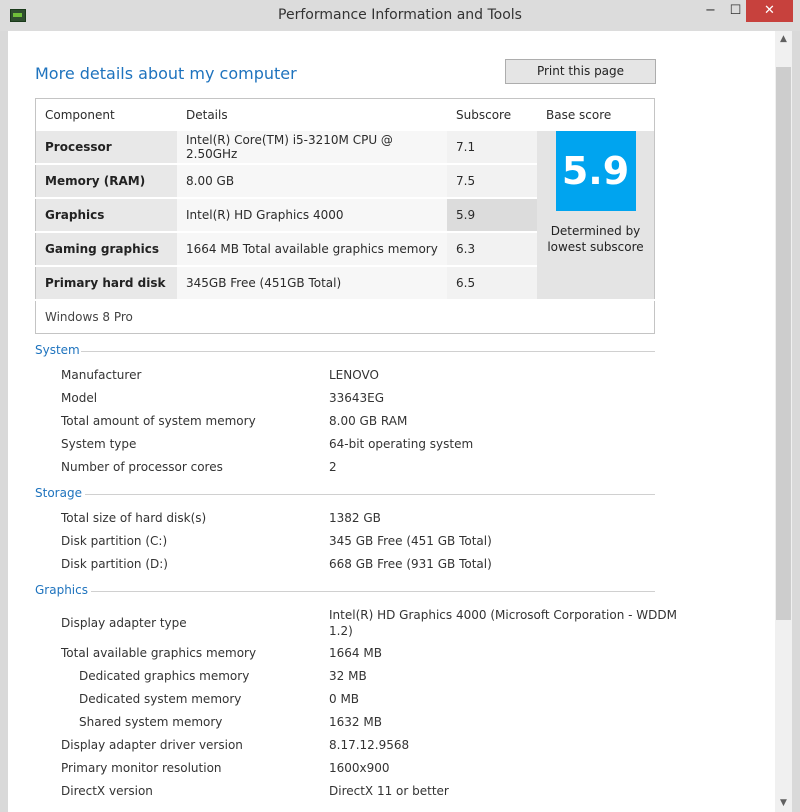 The width and height of the screenshot is (800, 812). I want to click on minimize-button: −, so click(710, 11).